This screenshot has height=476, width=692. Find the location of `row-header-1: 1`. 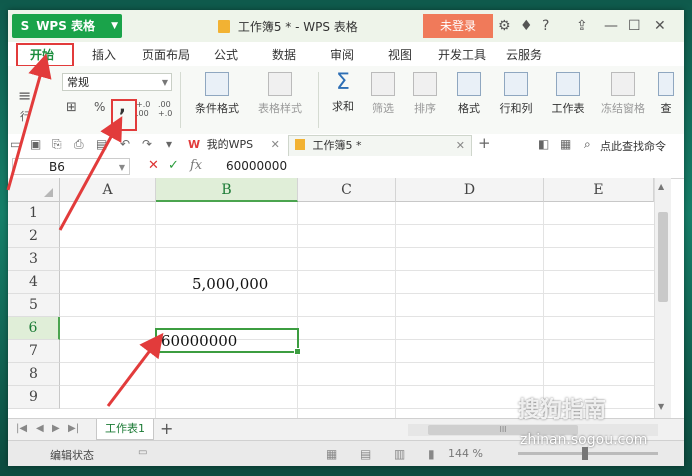

row-header-1: 1 is located at coordinates (34, 213).